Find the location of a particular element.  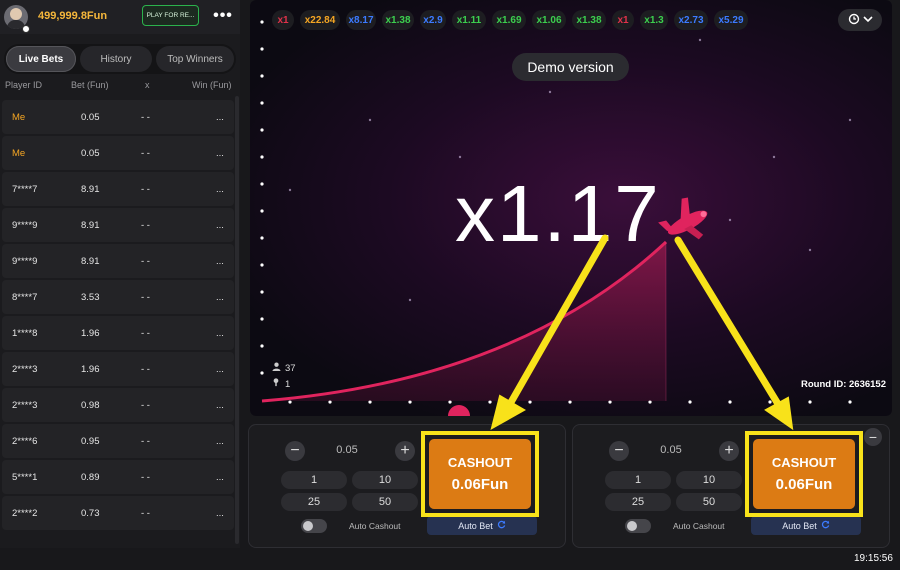

bets-tabs: Live Bets History Top Winners is located at coordinates (120, 59).